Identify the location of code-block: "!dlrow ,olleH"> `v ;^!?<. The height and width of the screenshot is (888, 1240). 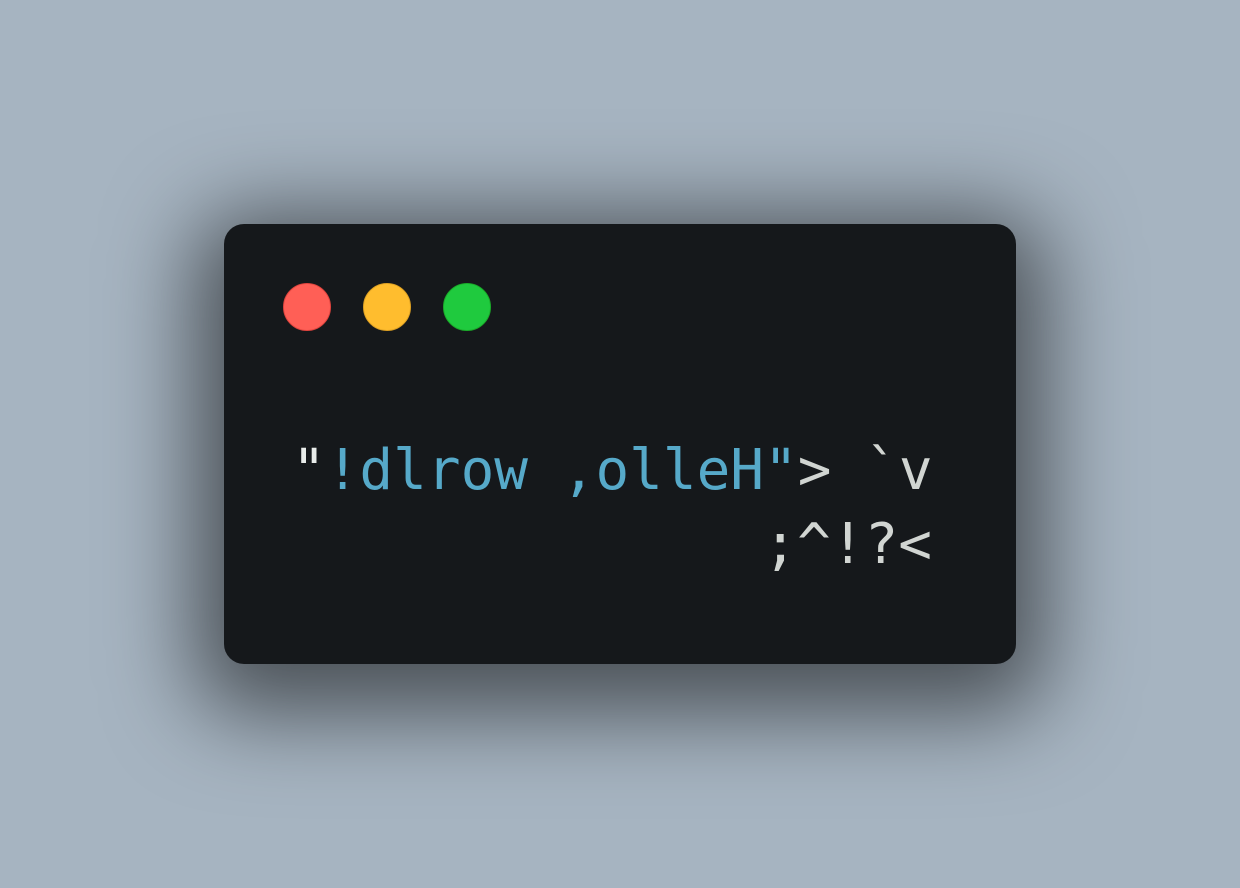
(612, 508).